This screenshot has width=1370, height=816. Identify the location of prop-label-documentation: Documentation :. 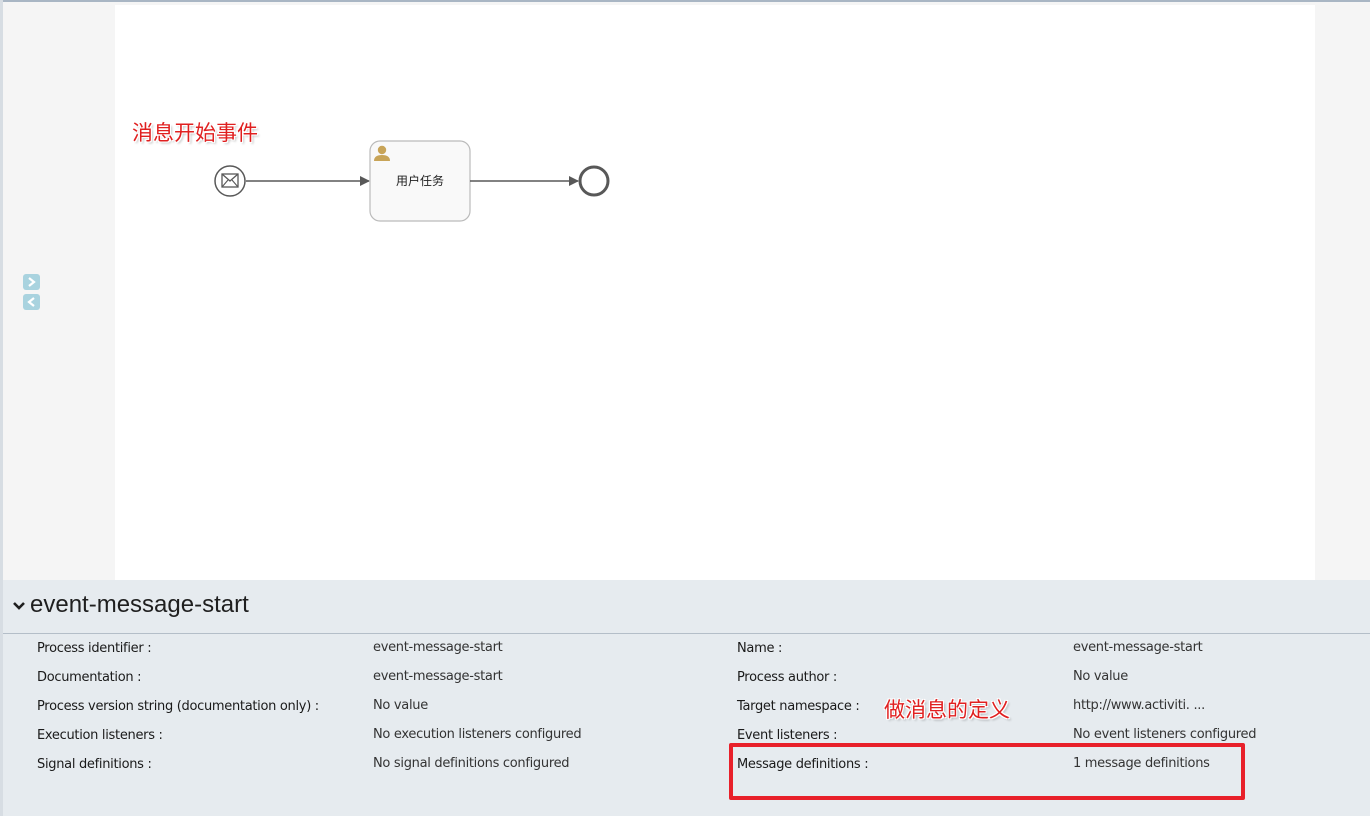
(89, 677).